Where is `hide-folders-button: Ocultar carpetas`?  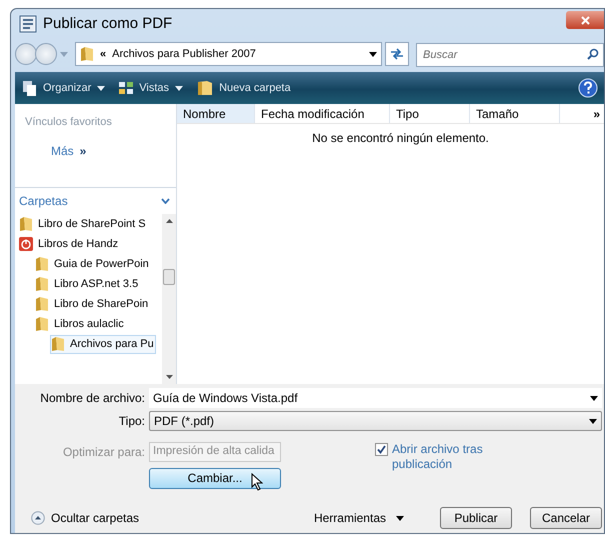
hide-folders-button: Ocultar carpetas is located at coordinates (85, 518).